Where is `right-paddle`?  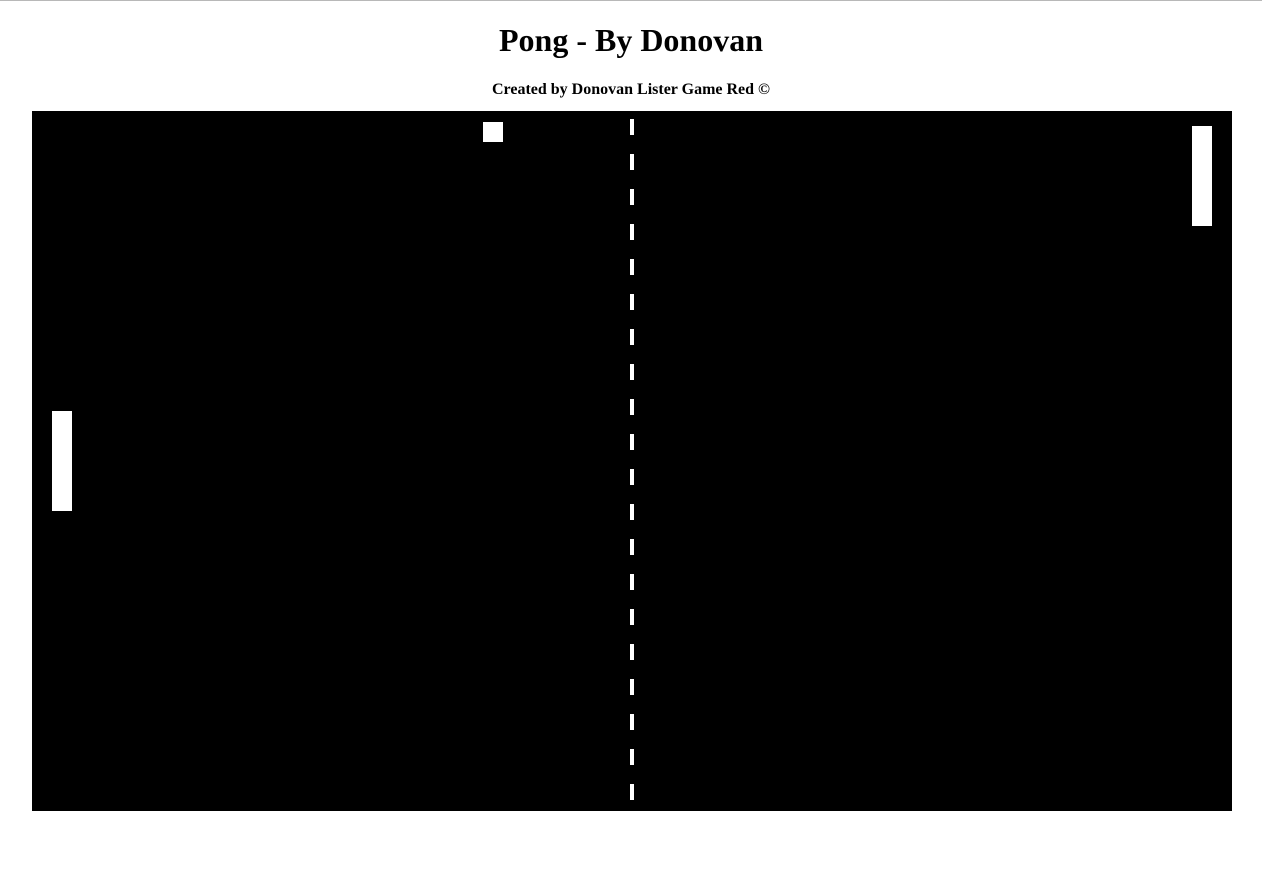
right-paddle is located at coordinates (1202, 176).